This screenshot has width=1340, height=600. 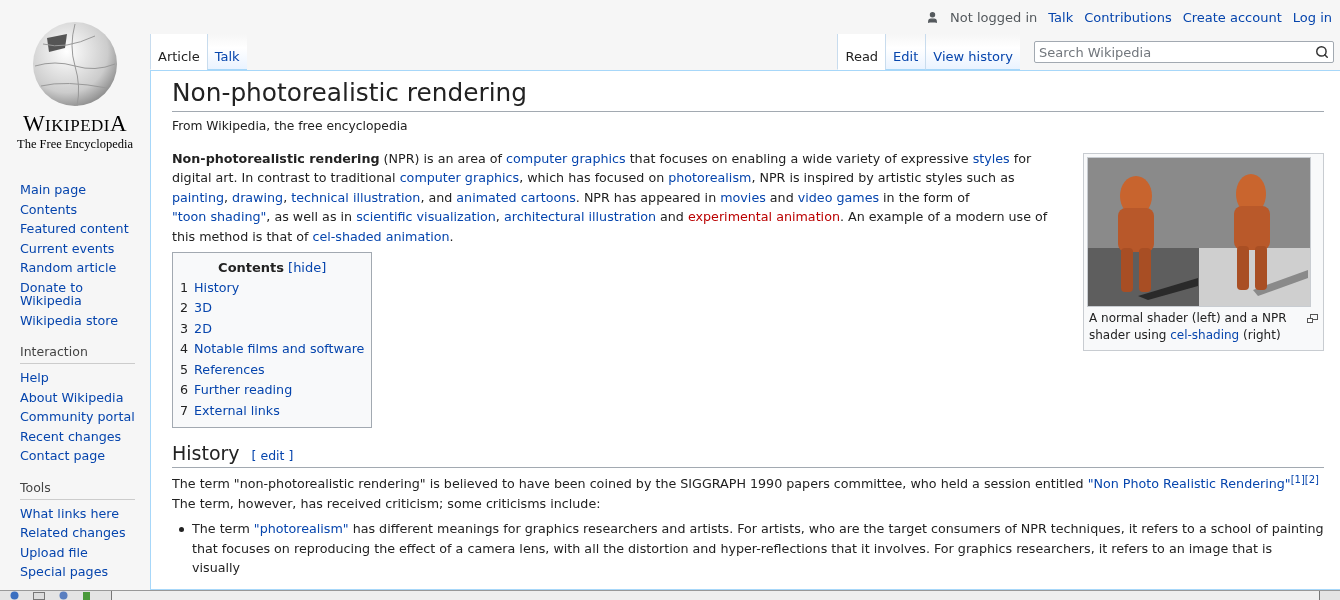 What do you see at coordinates (79, 513) in the screenshot?
I see `sidebar-link: What links here` at bounding box center [79, 513].